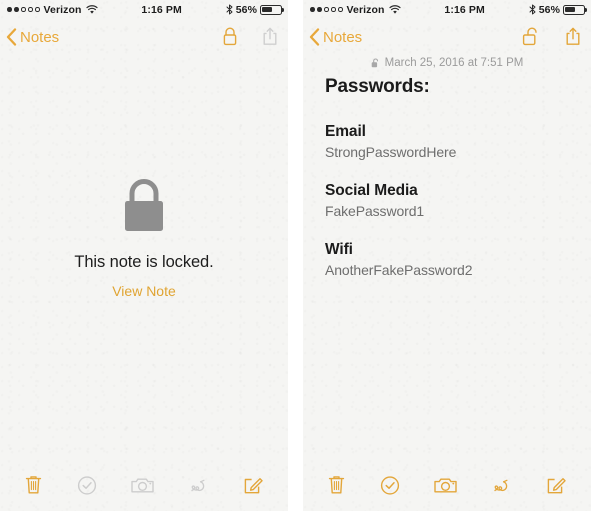 This screenshot has width=600, height=511. I want to click on note-title: Passwords:, so click(377, 86).